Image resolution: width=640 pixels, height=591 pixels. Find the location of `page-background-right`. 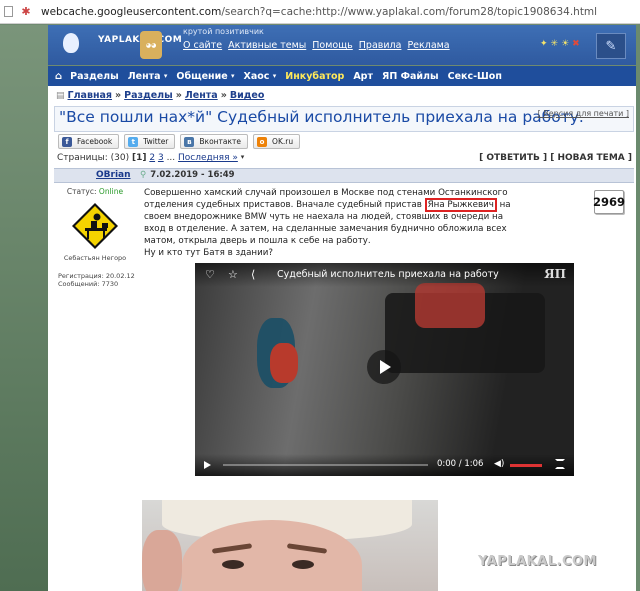

page-background-right is located at coordinates (638, 308).